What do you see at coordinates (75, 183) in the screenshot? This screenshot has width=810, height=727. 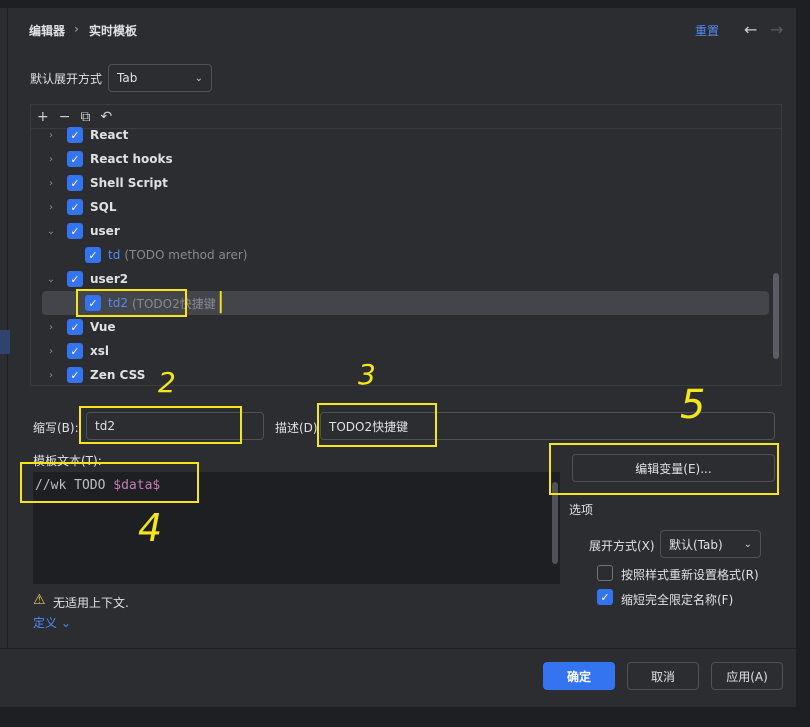 I see `checkbox-shell-script: ✓` at bounding box center [75, 183].